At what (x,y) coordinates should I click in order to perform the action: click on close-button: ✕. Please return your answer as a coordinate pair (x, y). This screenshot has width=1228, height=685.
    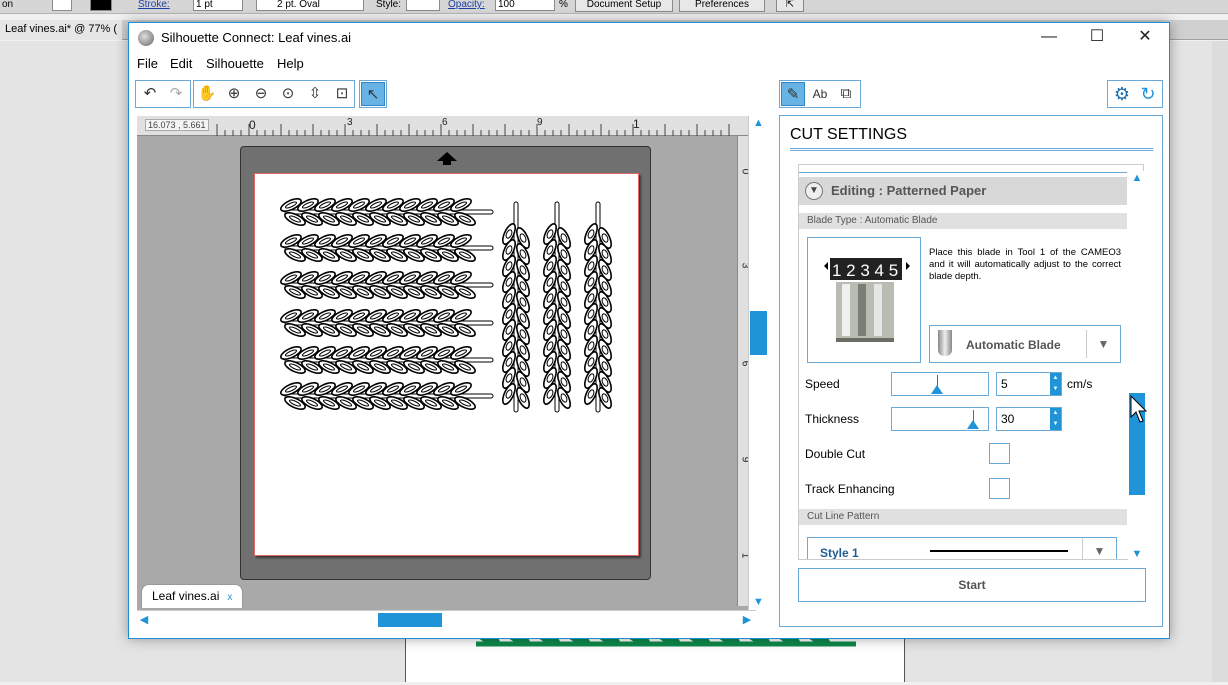
    Looking at the image, I should click on (1145, 38).